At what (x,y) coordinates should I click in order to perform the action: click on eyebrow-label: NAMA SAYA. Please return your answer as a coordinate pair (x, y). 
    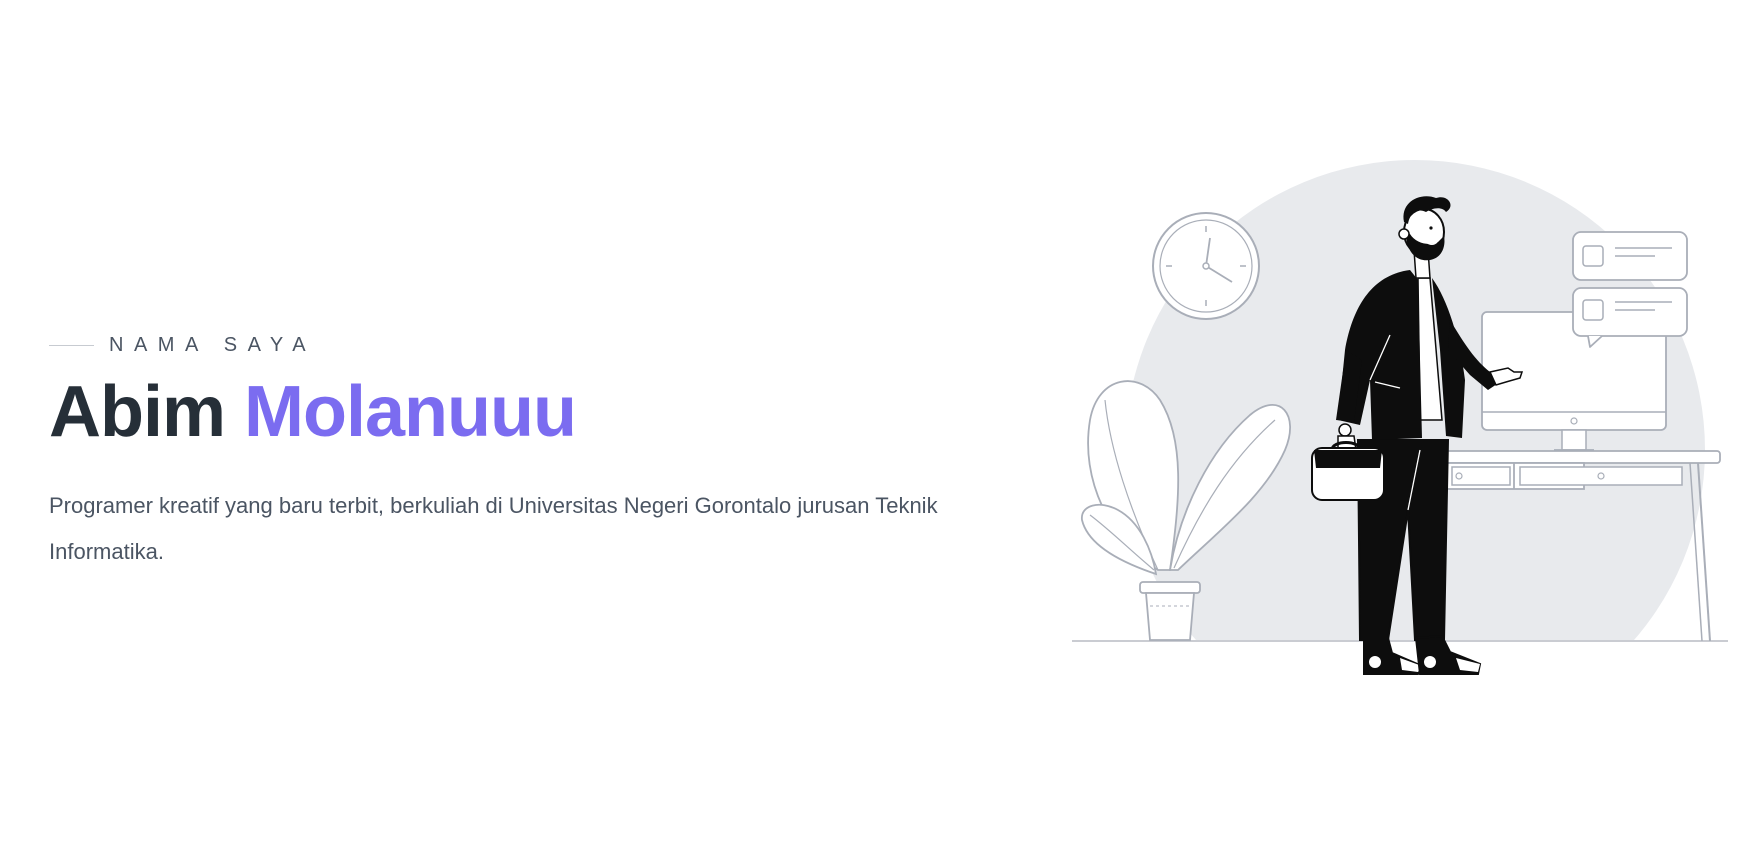
    Looking at the image, I should click on (213, 344).